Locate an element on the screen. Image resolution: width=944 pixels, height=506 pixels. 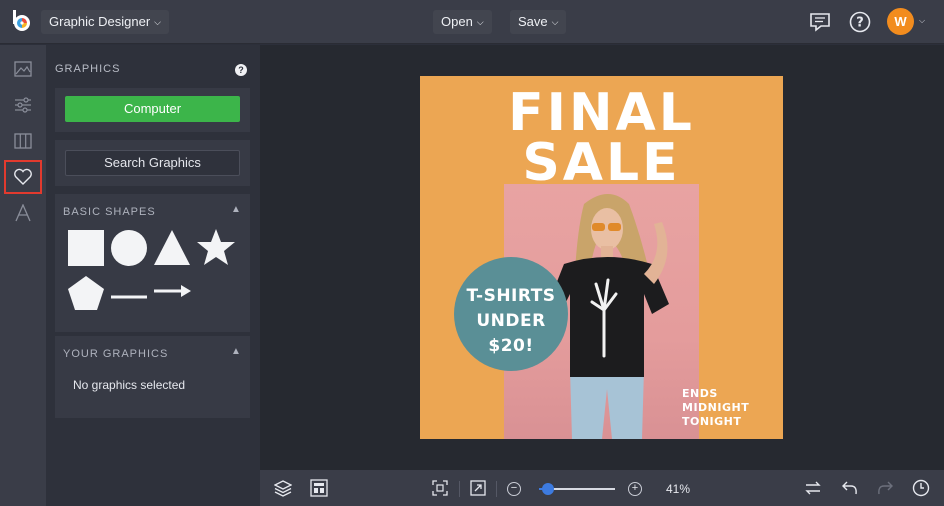
image-icon is located at coordinates (23, 69).